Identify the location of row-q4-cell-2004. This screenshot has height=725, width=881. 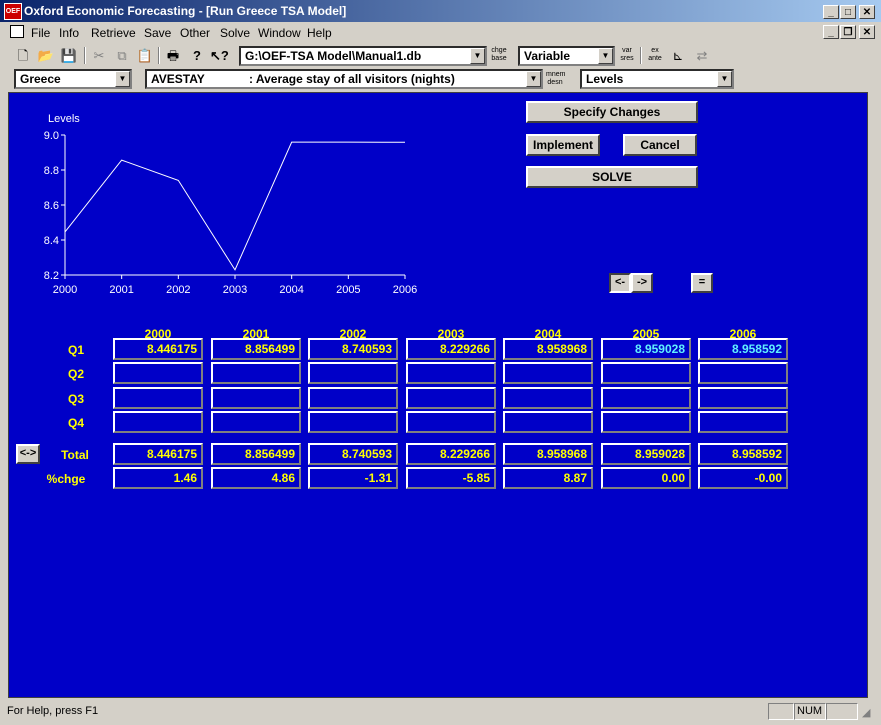
(548, 422).